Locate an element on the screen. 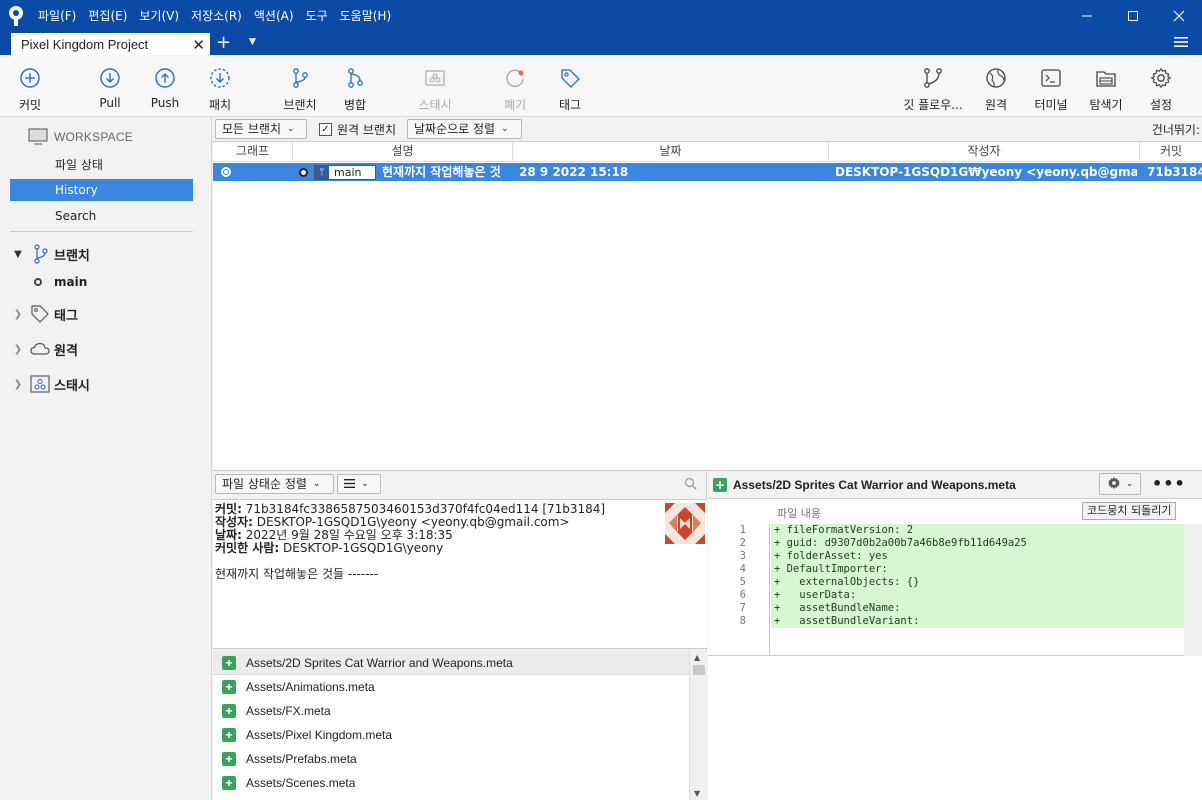 This screenshot has width=1202, height=800. new-tab-button: + is located at coordinates (223, 43).